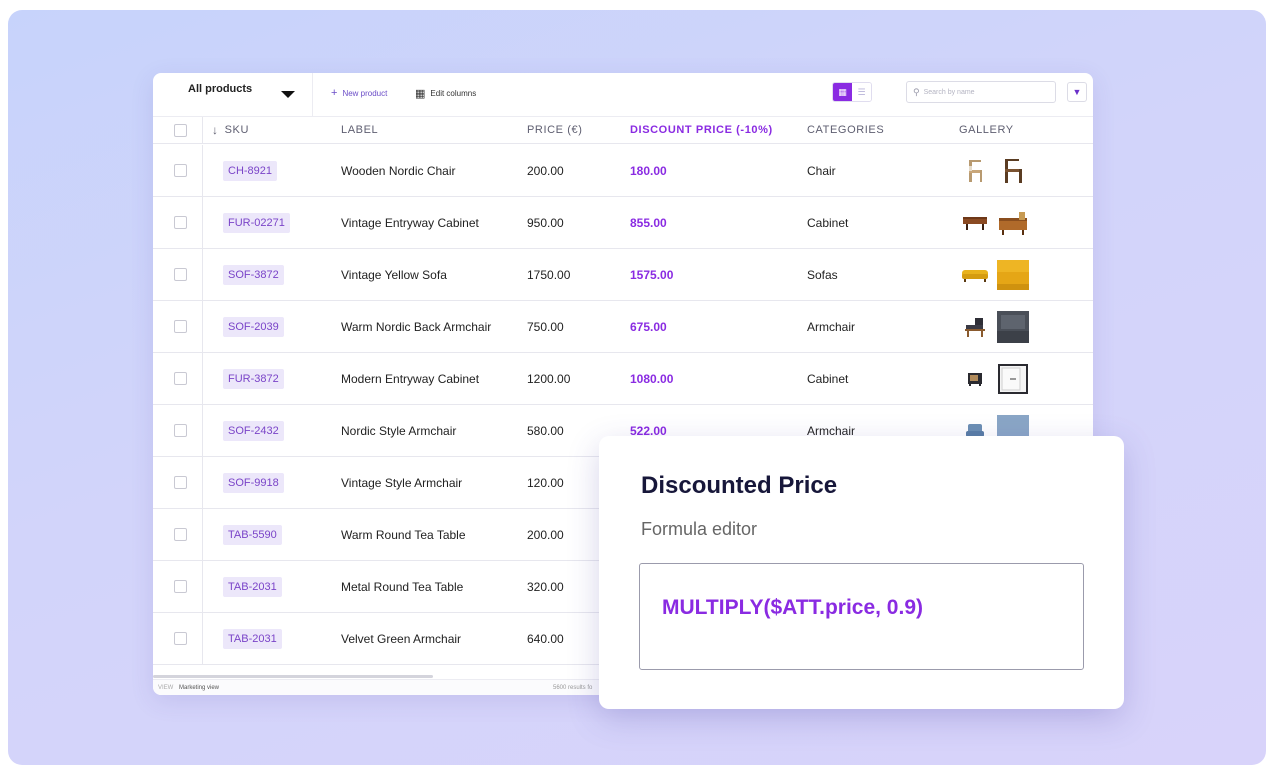 This screenshot has height=769, width=1275. What do you see at coordinates (253, 430) in the screenshot?
I see `sku-chip: SOF-2432` at bounding box center [253, 430].